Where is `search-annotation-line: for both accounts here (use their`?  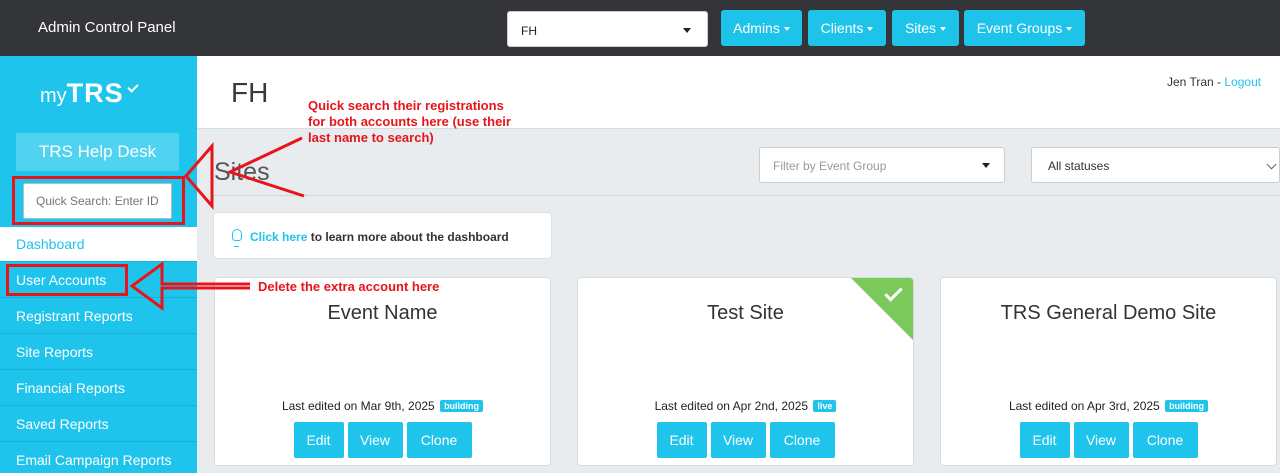 search-annotation-line: for both accounts here (use their is located at coordinates (409, 121).